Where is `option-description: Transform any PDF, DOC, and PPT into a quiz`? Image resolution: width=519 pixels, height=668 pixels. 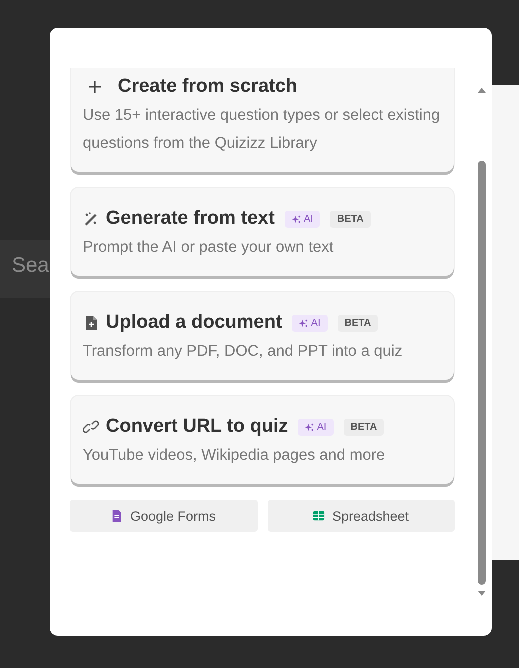 option-description: Transform any PDF, DOC, and PPT into a quiz is located at coordinates (243, 352).